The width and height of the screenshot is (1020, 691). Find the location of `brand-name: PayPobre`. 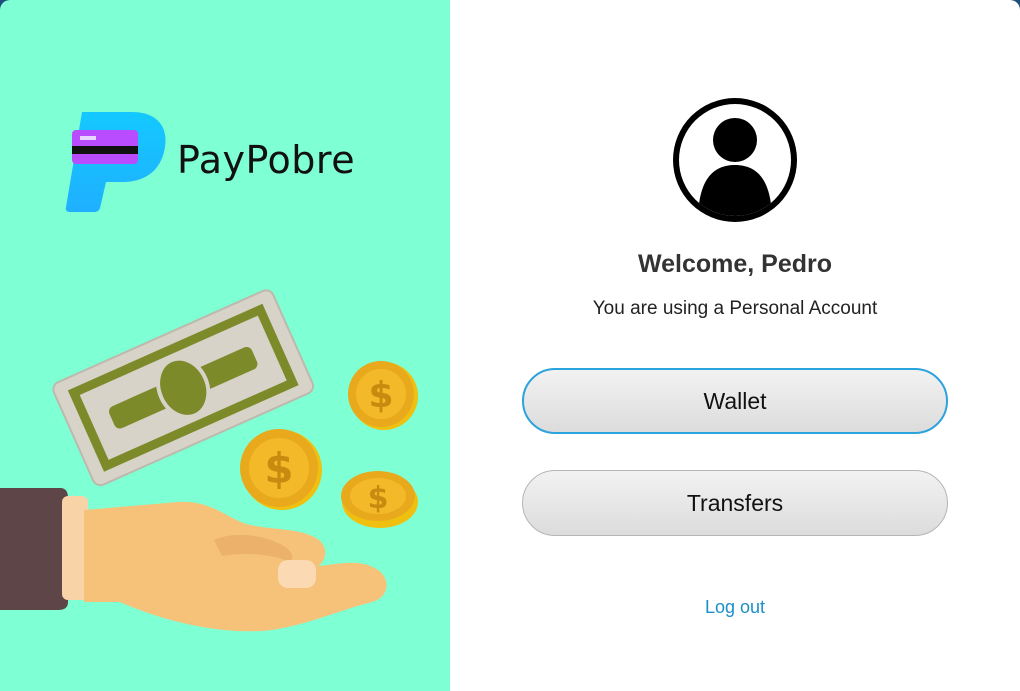

brand-name: PayPobre is located at coordinates (266, 160).